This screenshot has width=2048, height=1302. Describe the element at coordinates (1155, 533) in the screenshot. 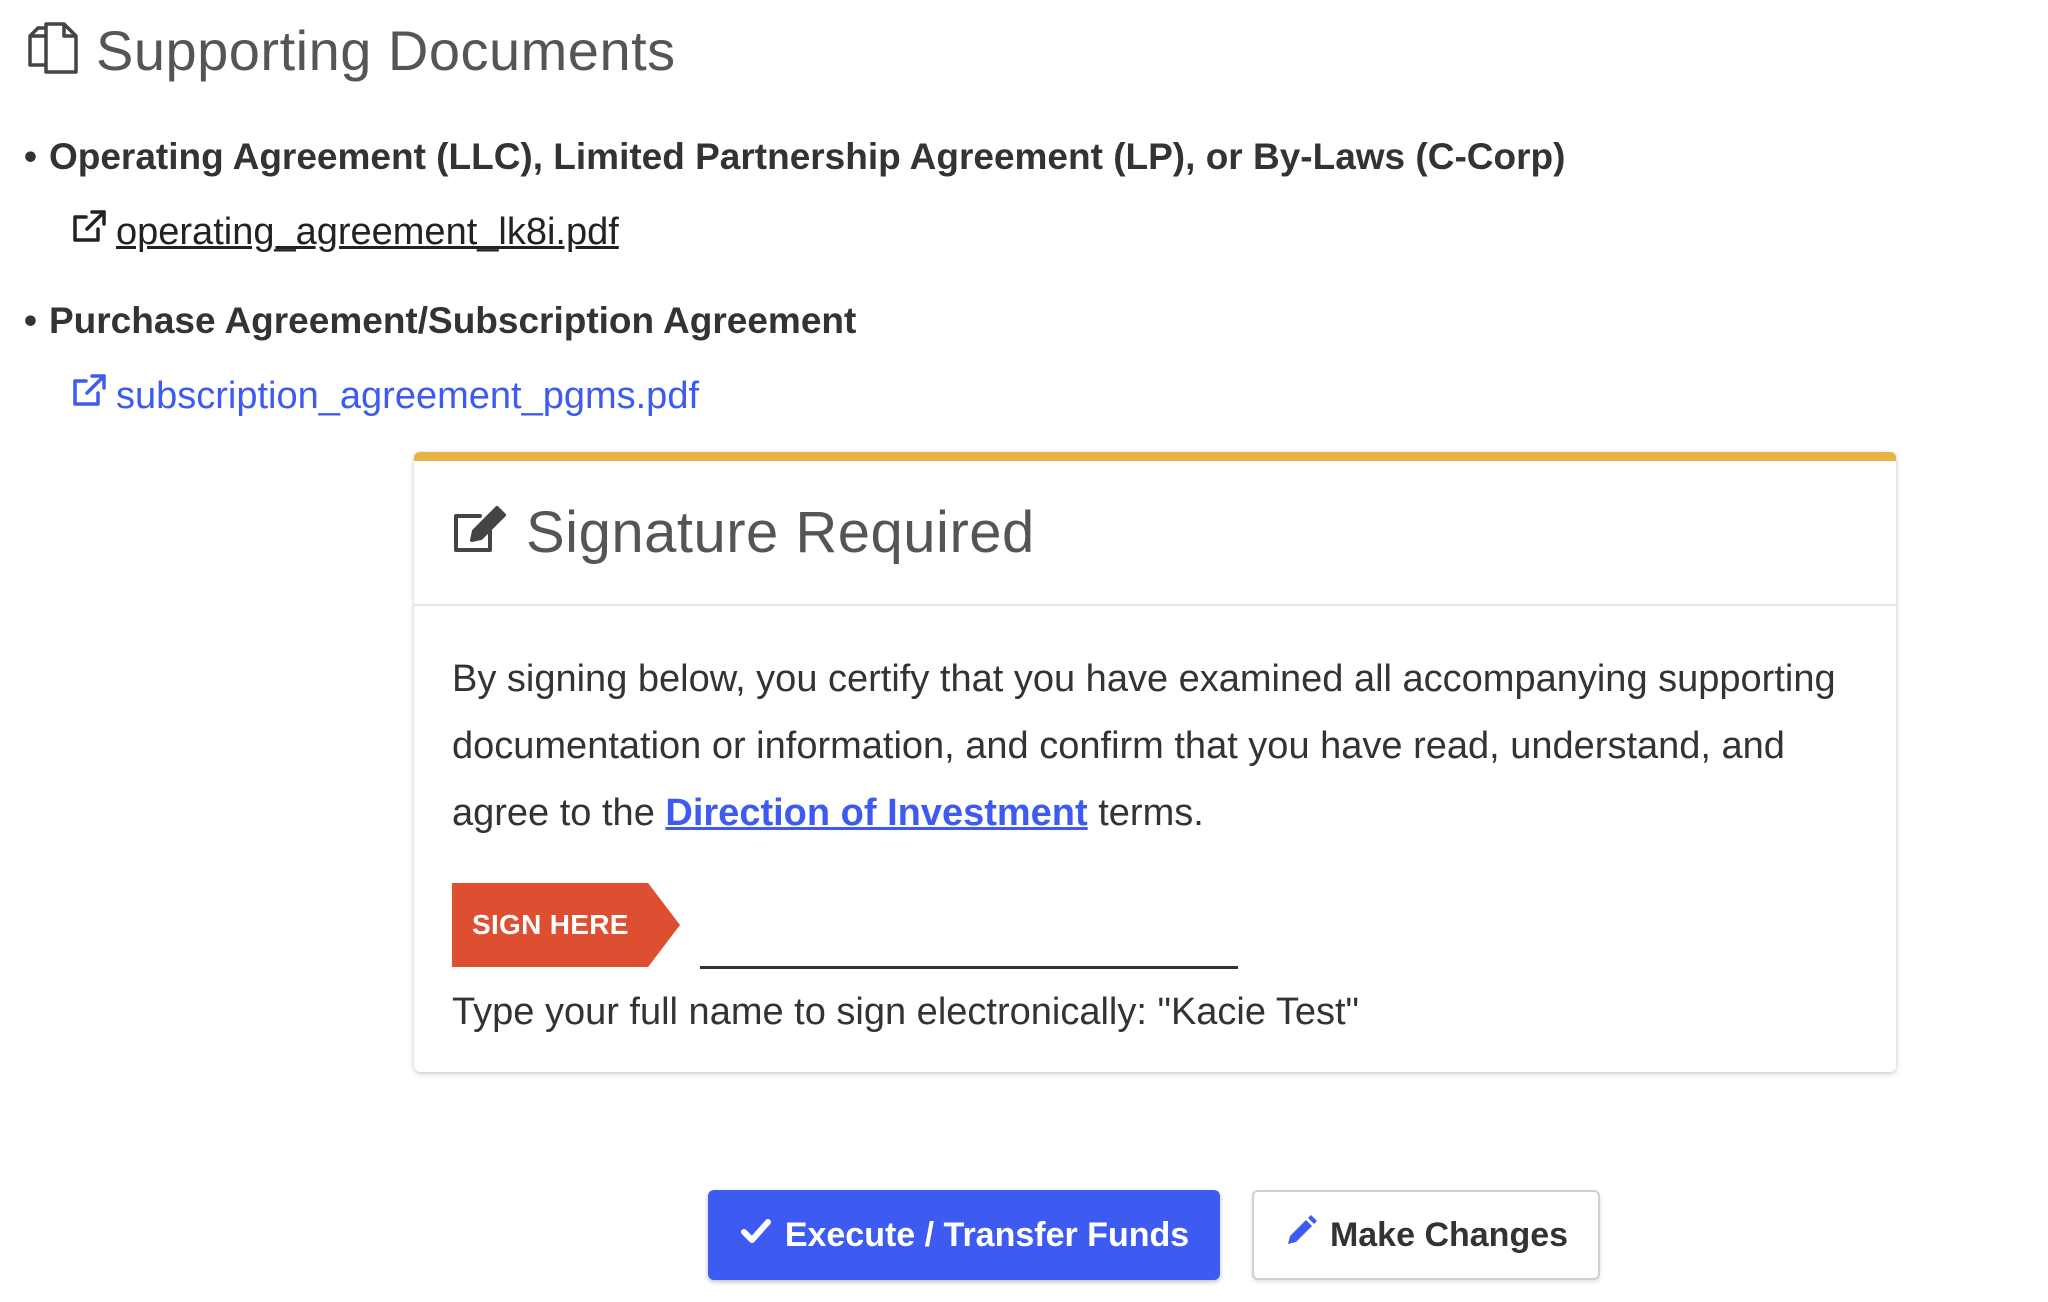

I see `signature-card-header: Signature Required` at that location.